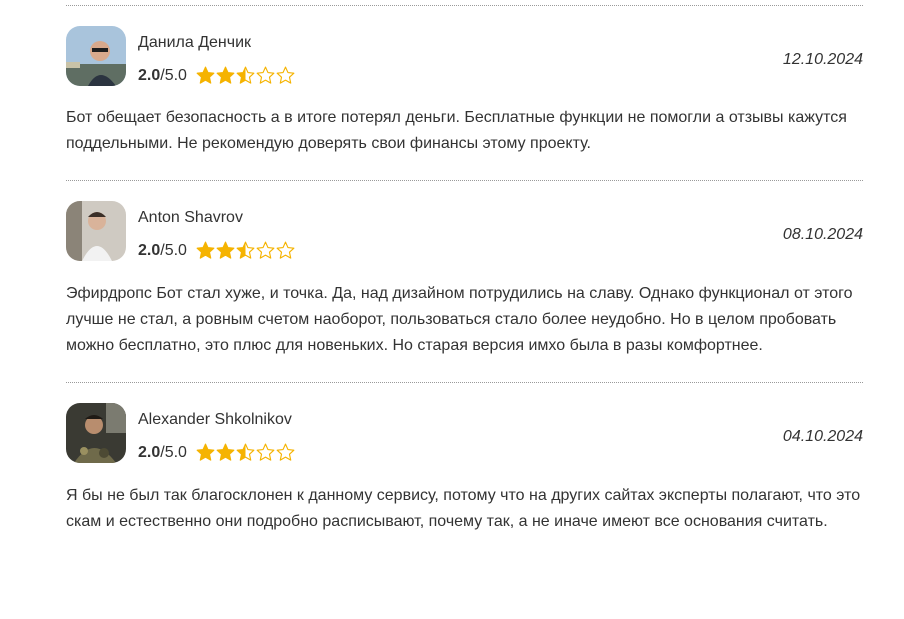 This screenshot has width=904, height=619. What do you see at coordinates (190, 218) in the screenshot?
I see `author-name: Anton Shavrov` at bounding box center [190, 218].